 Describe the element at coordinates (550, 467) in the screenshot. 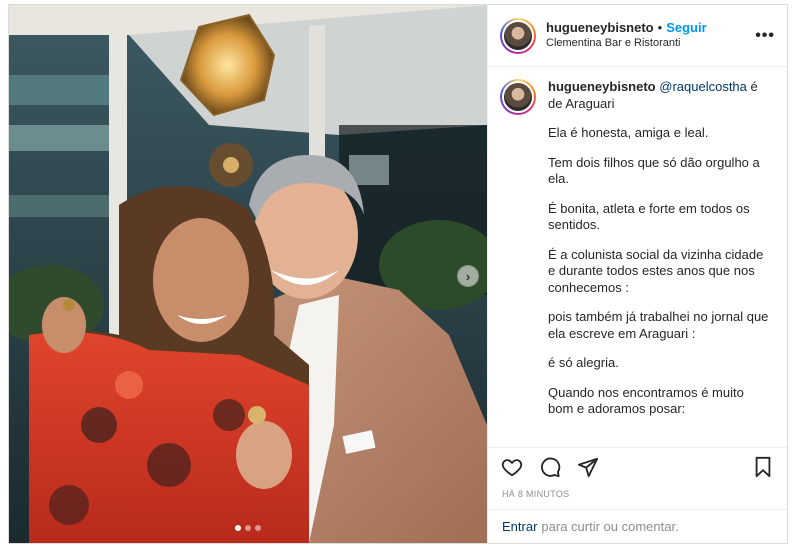

I see `comment-bubble-icon` at that location.